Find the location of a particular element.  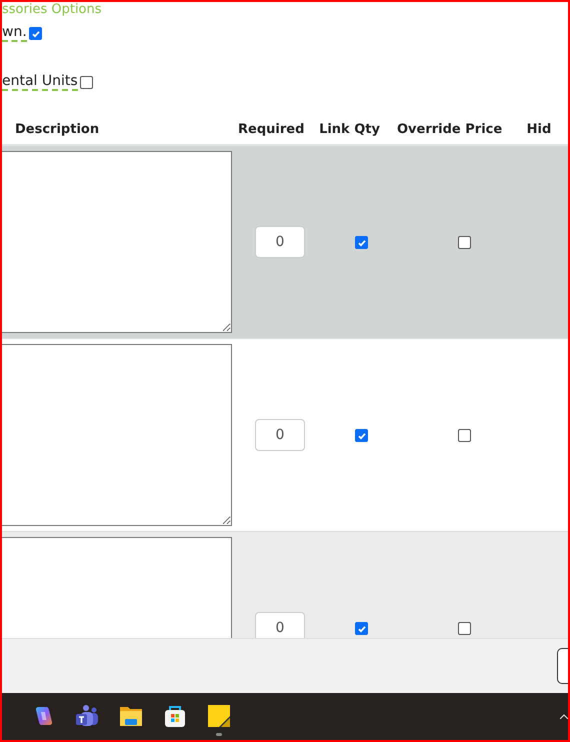

chevron-up-icon is located at coordinates (564, 716).